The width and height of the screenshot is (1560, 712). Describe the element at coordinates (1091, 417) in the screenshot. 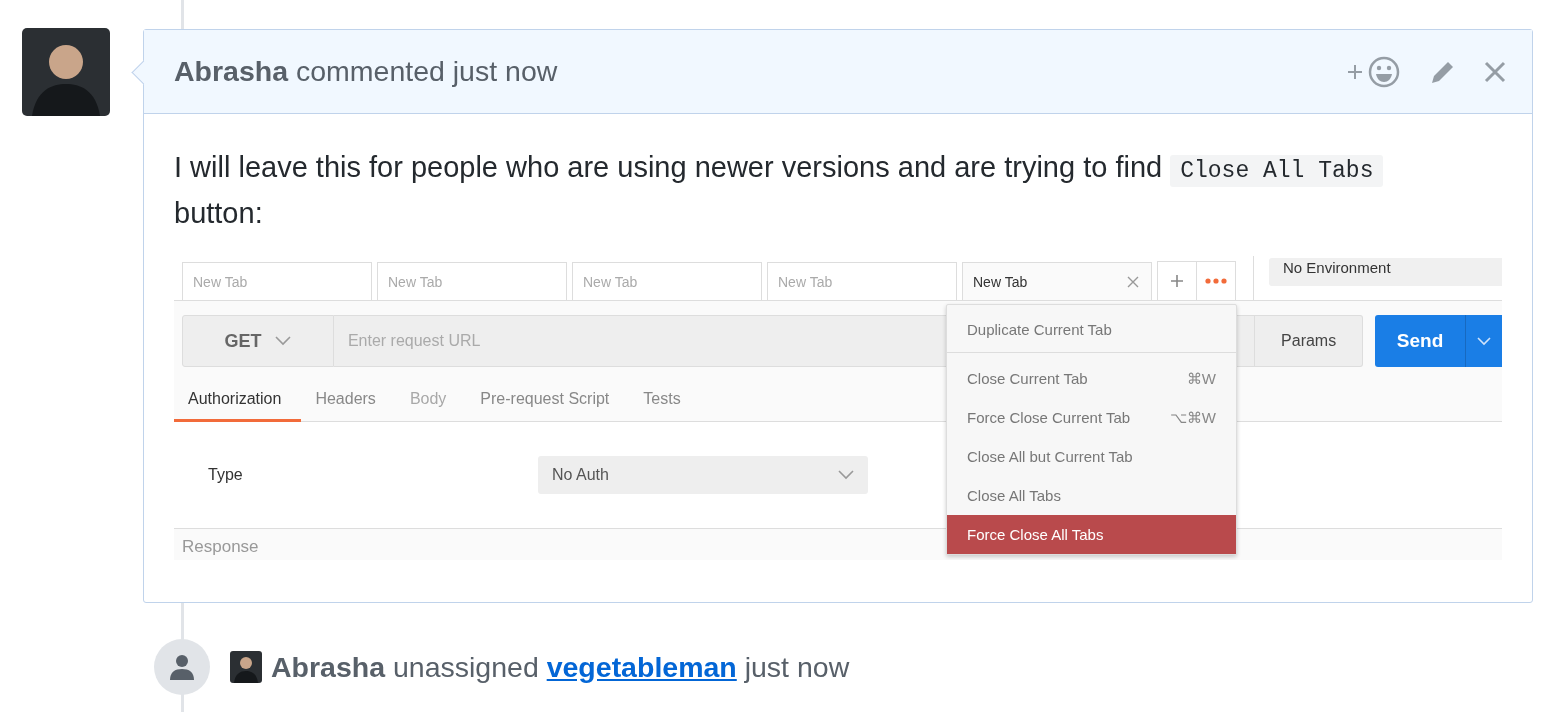

I see `menu-item: Force Close Current Tab ⌥⌘W` at that location.